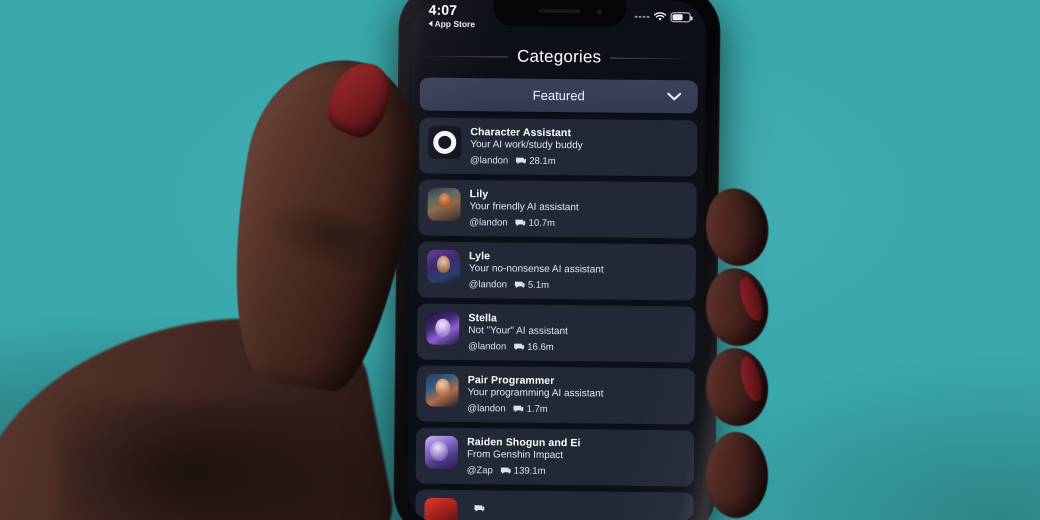 This screenshot has height=520, width=1040. Describe the element at coordinates (576, 409) in the screenshot. I see `character-meta: @landon 1.7m` at that location.